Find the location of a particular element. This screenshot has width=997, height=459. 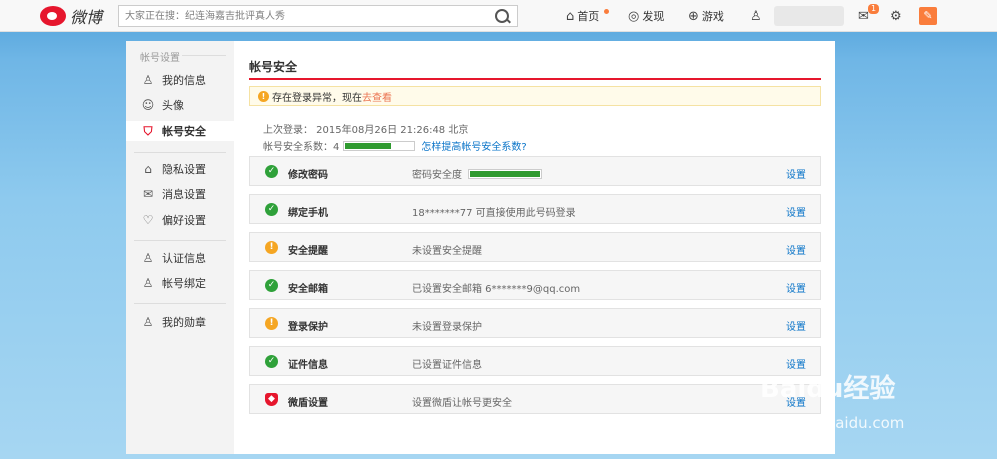

security-row: ✓ 安全邮箱 已设置安全邮箱 6*******9@qq.com 设置 is located at coordinates (535, 285).